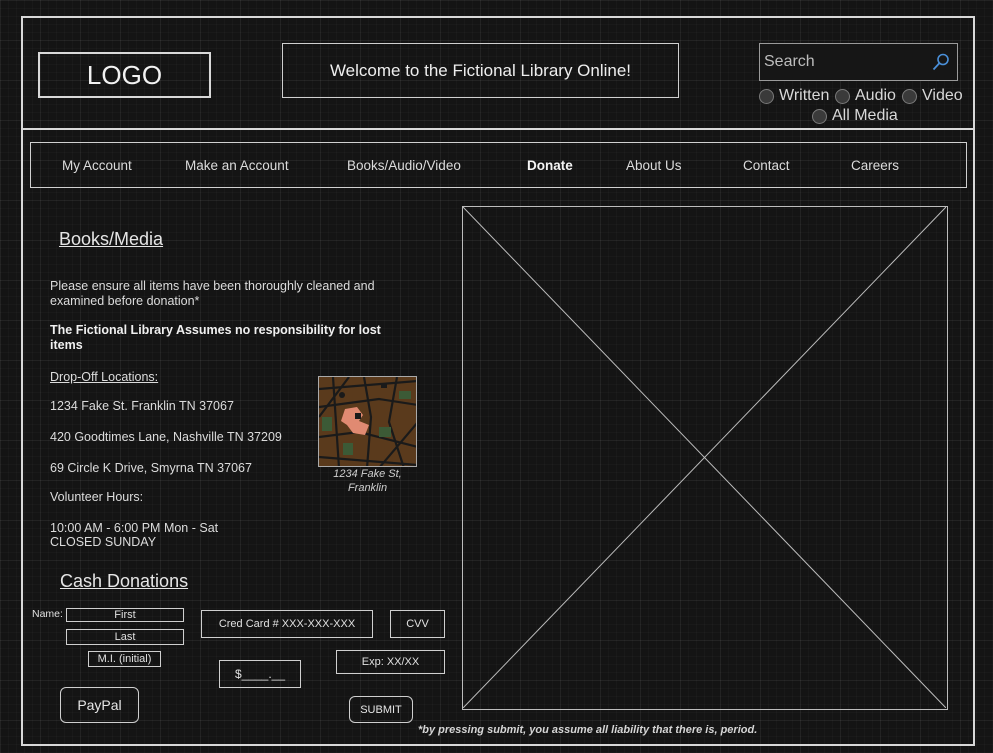  I want to click on search-box, so click(858, 62).